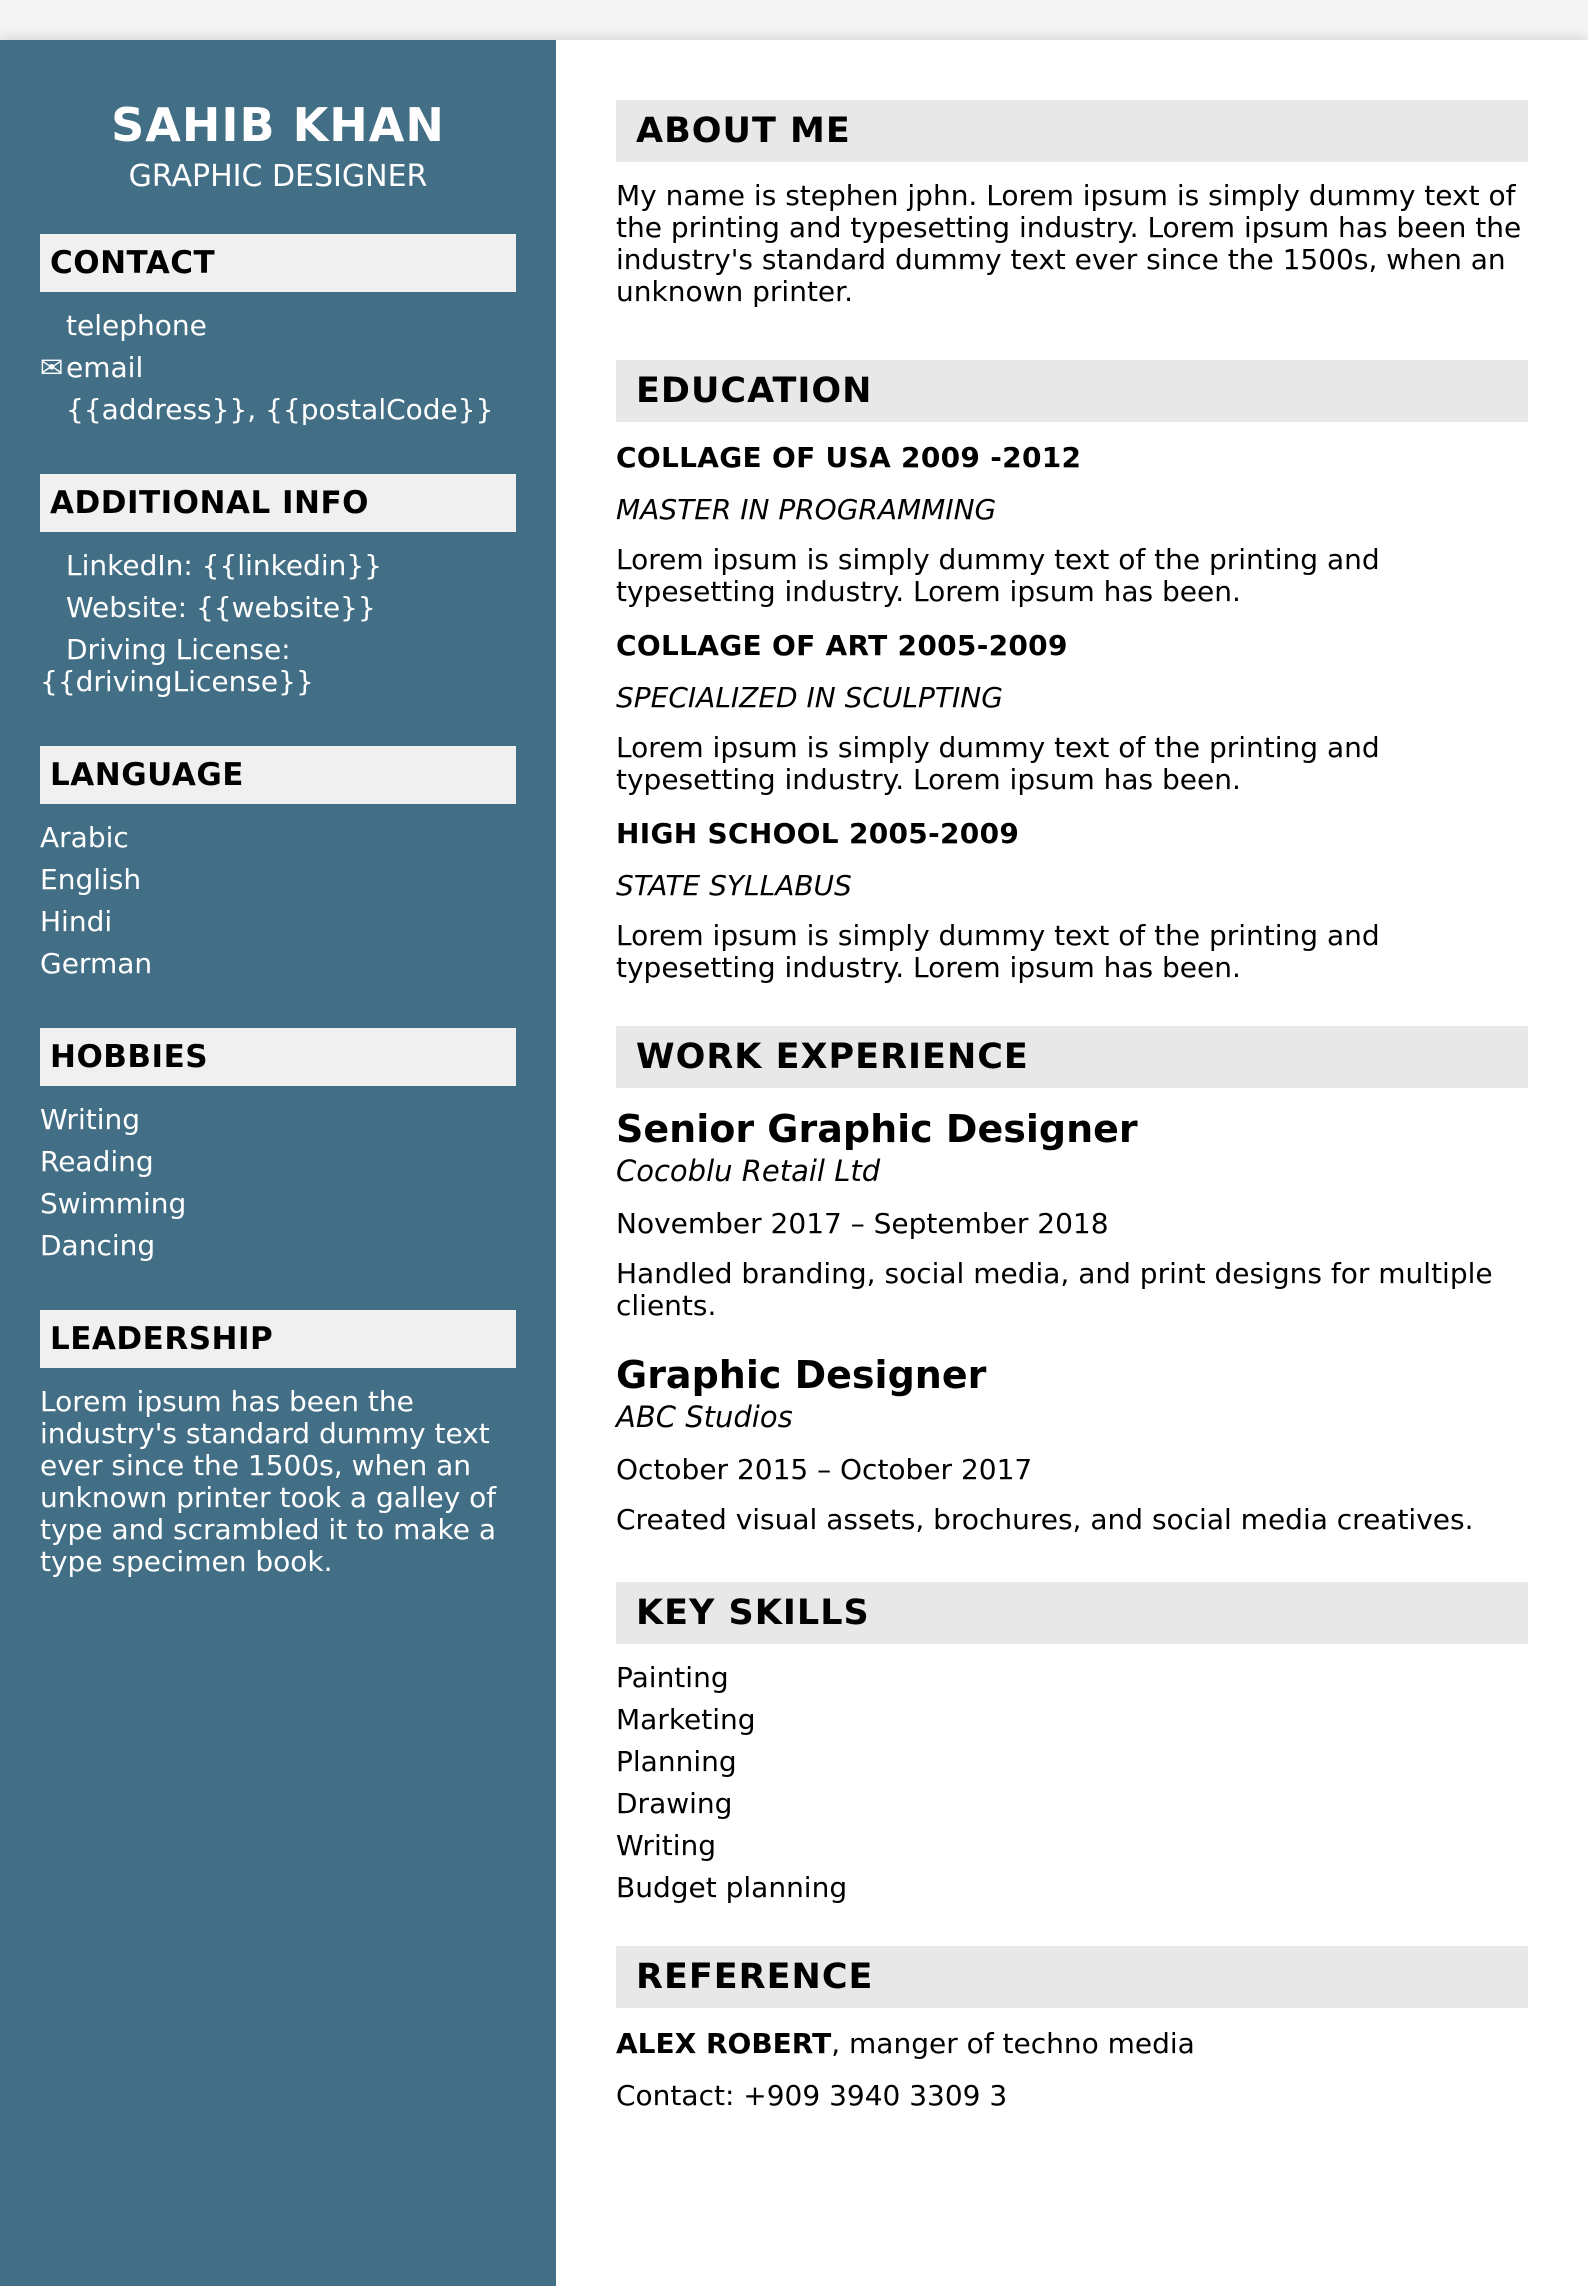 This screenshot has height=2286, width=1588. I want to click on contact-phone: telephone, so click(278, 325).